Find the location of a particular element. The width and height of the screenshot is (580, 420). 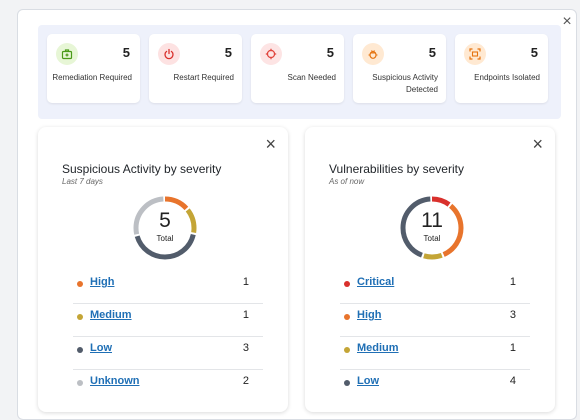

severity-row: High 3 is located at coordinates (435, 320).